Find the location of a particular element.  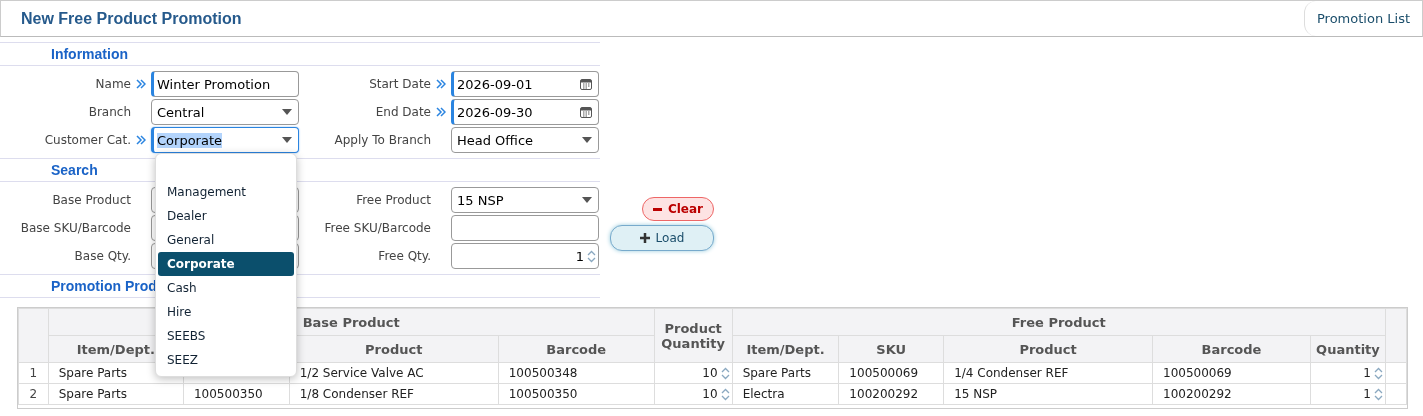

minus-icon is located at coordinates (657, 209).